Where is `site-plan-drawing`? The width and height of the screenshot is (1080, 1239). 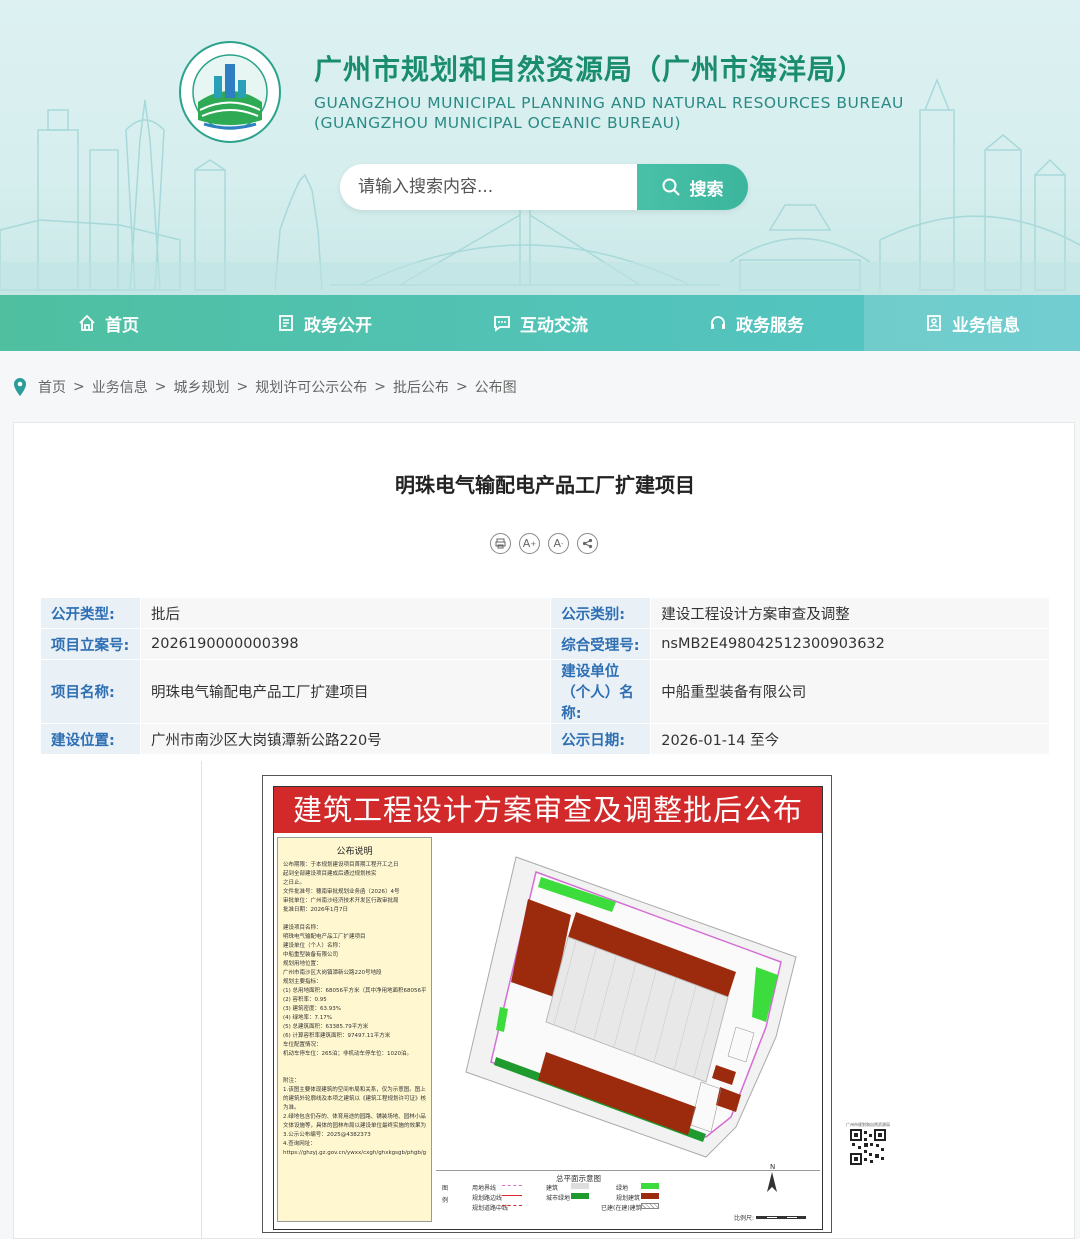 site-plan-drawing is located at coordinates (628, 1002).